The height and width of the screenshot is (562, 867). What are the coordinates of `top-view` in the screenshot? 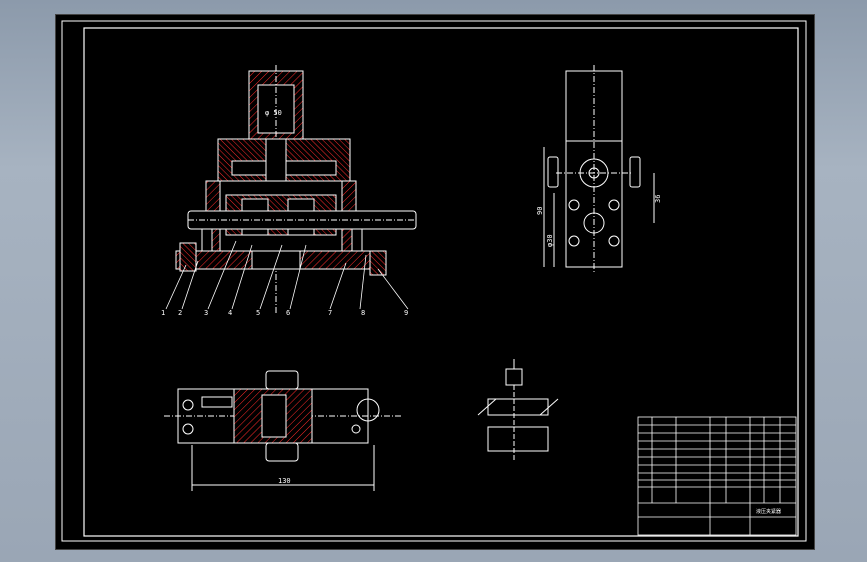 It's located at (283, 430).